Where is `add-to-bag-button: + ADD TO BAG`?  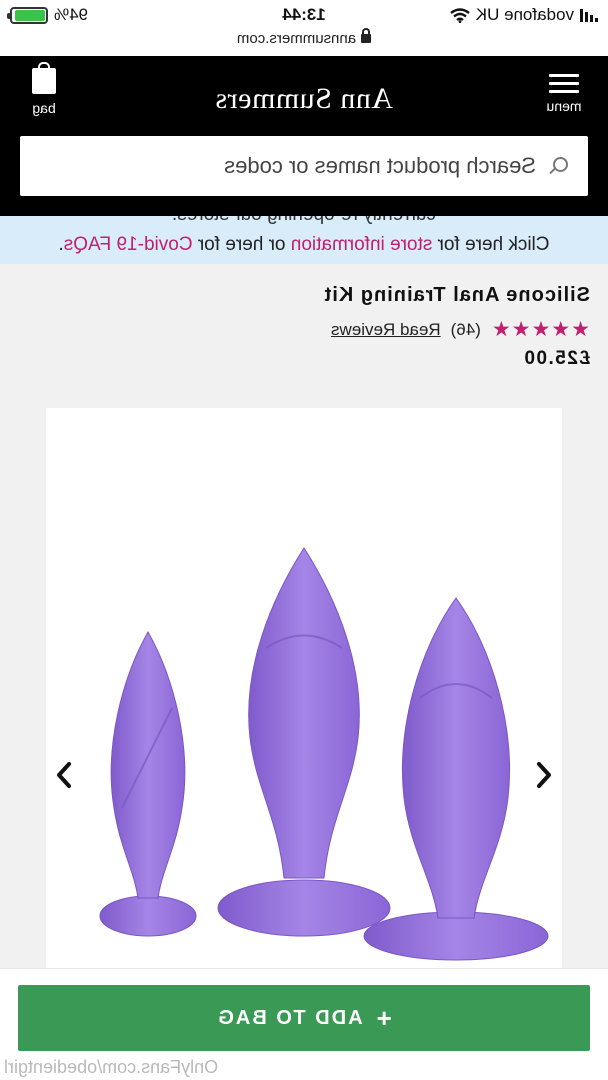 add-to-bag-button: + ADD TO BAG is located at coordinates (304, 1018).